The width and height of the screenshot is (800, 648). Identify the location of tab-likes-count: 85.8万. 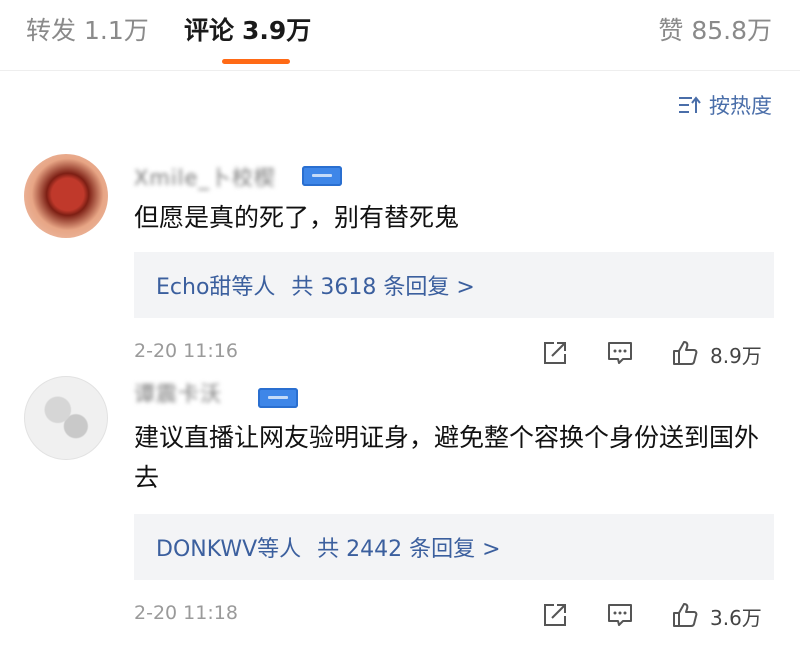
(731, 30).